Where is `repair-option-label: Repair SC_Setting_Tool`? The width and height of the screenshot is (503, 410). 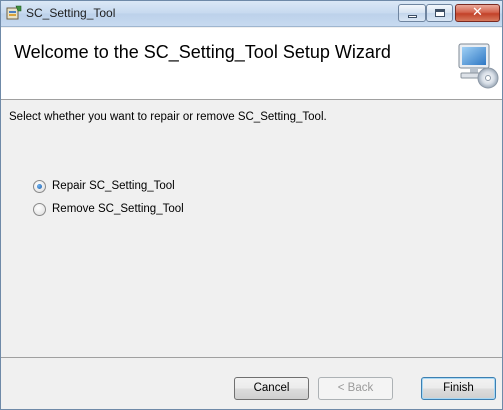 repair-option-label: Repair SC_Setting_Tool is located at coordinates (113, 186).